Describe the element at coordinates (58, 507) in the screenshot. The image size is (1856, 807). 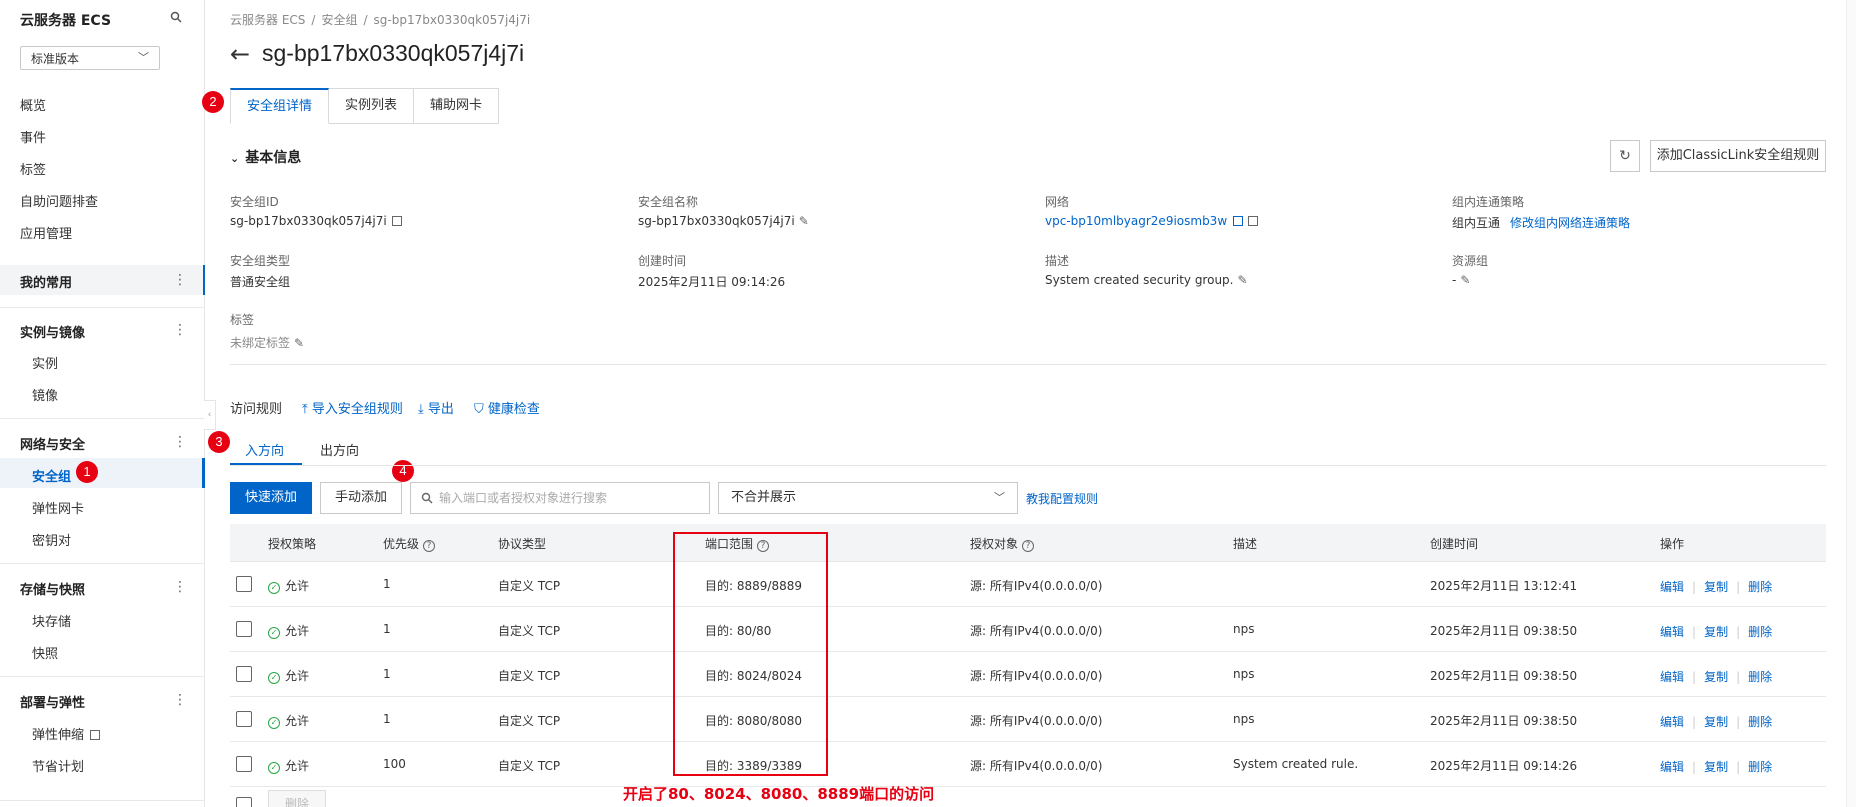
I see `sidebar-item-eni: 弹性网卡` at that location.